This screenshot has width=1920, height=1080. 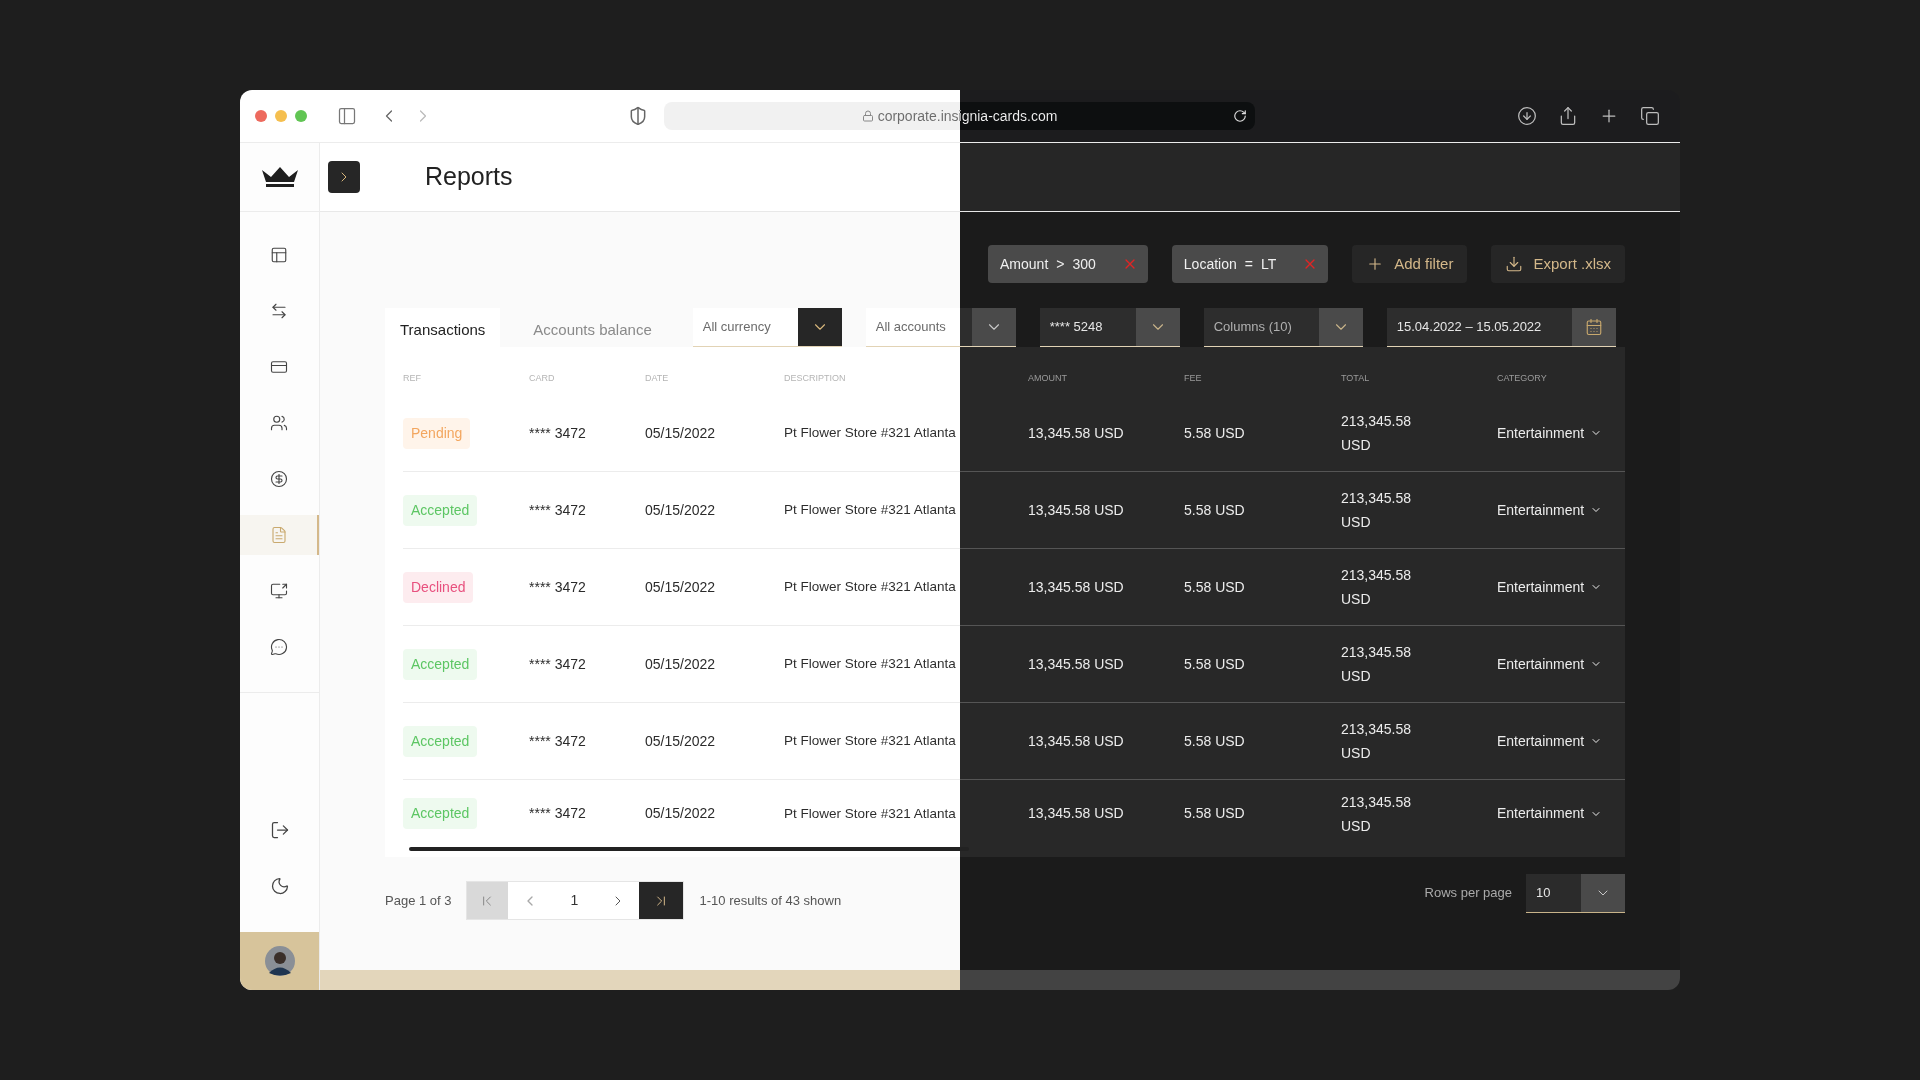 I want to click on page-number: 1, so click(x=574, y=900).